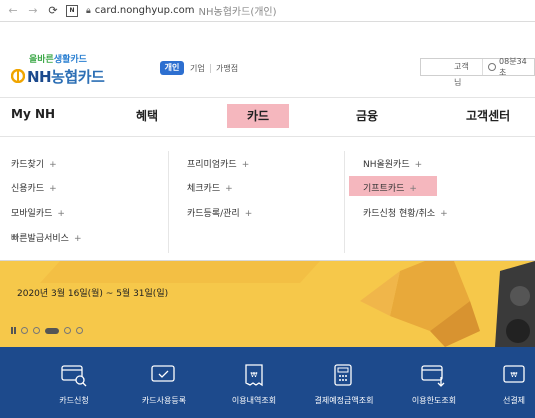  What do you see at coordinates (254, 400) in the screenshot?
I see `quick-item-label: 이용내역조회` at bounding box center [254, 400].